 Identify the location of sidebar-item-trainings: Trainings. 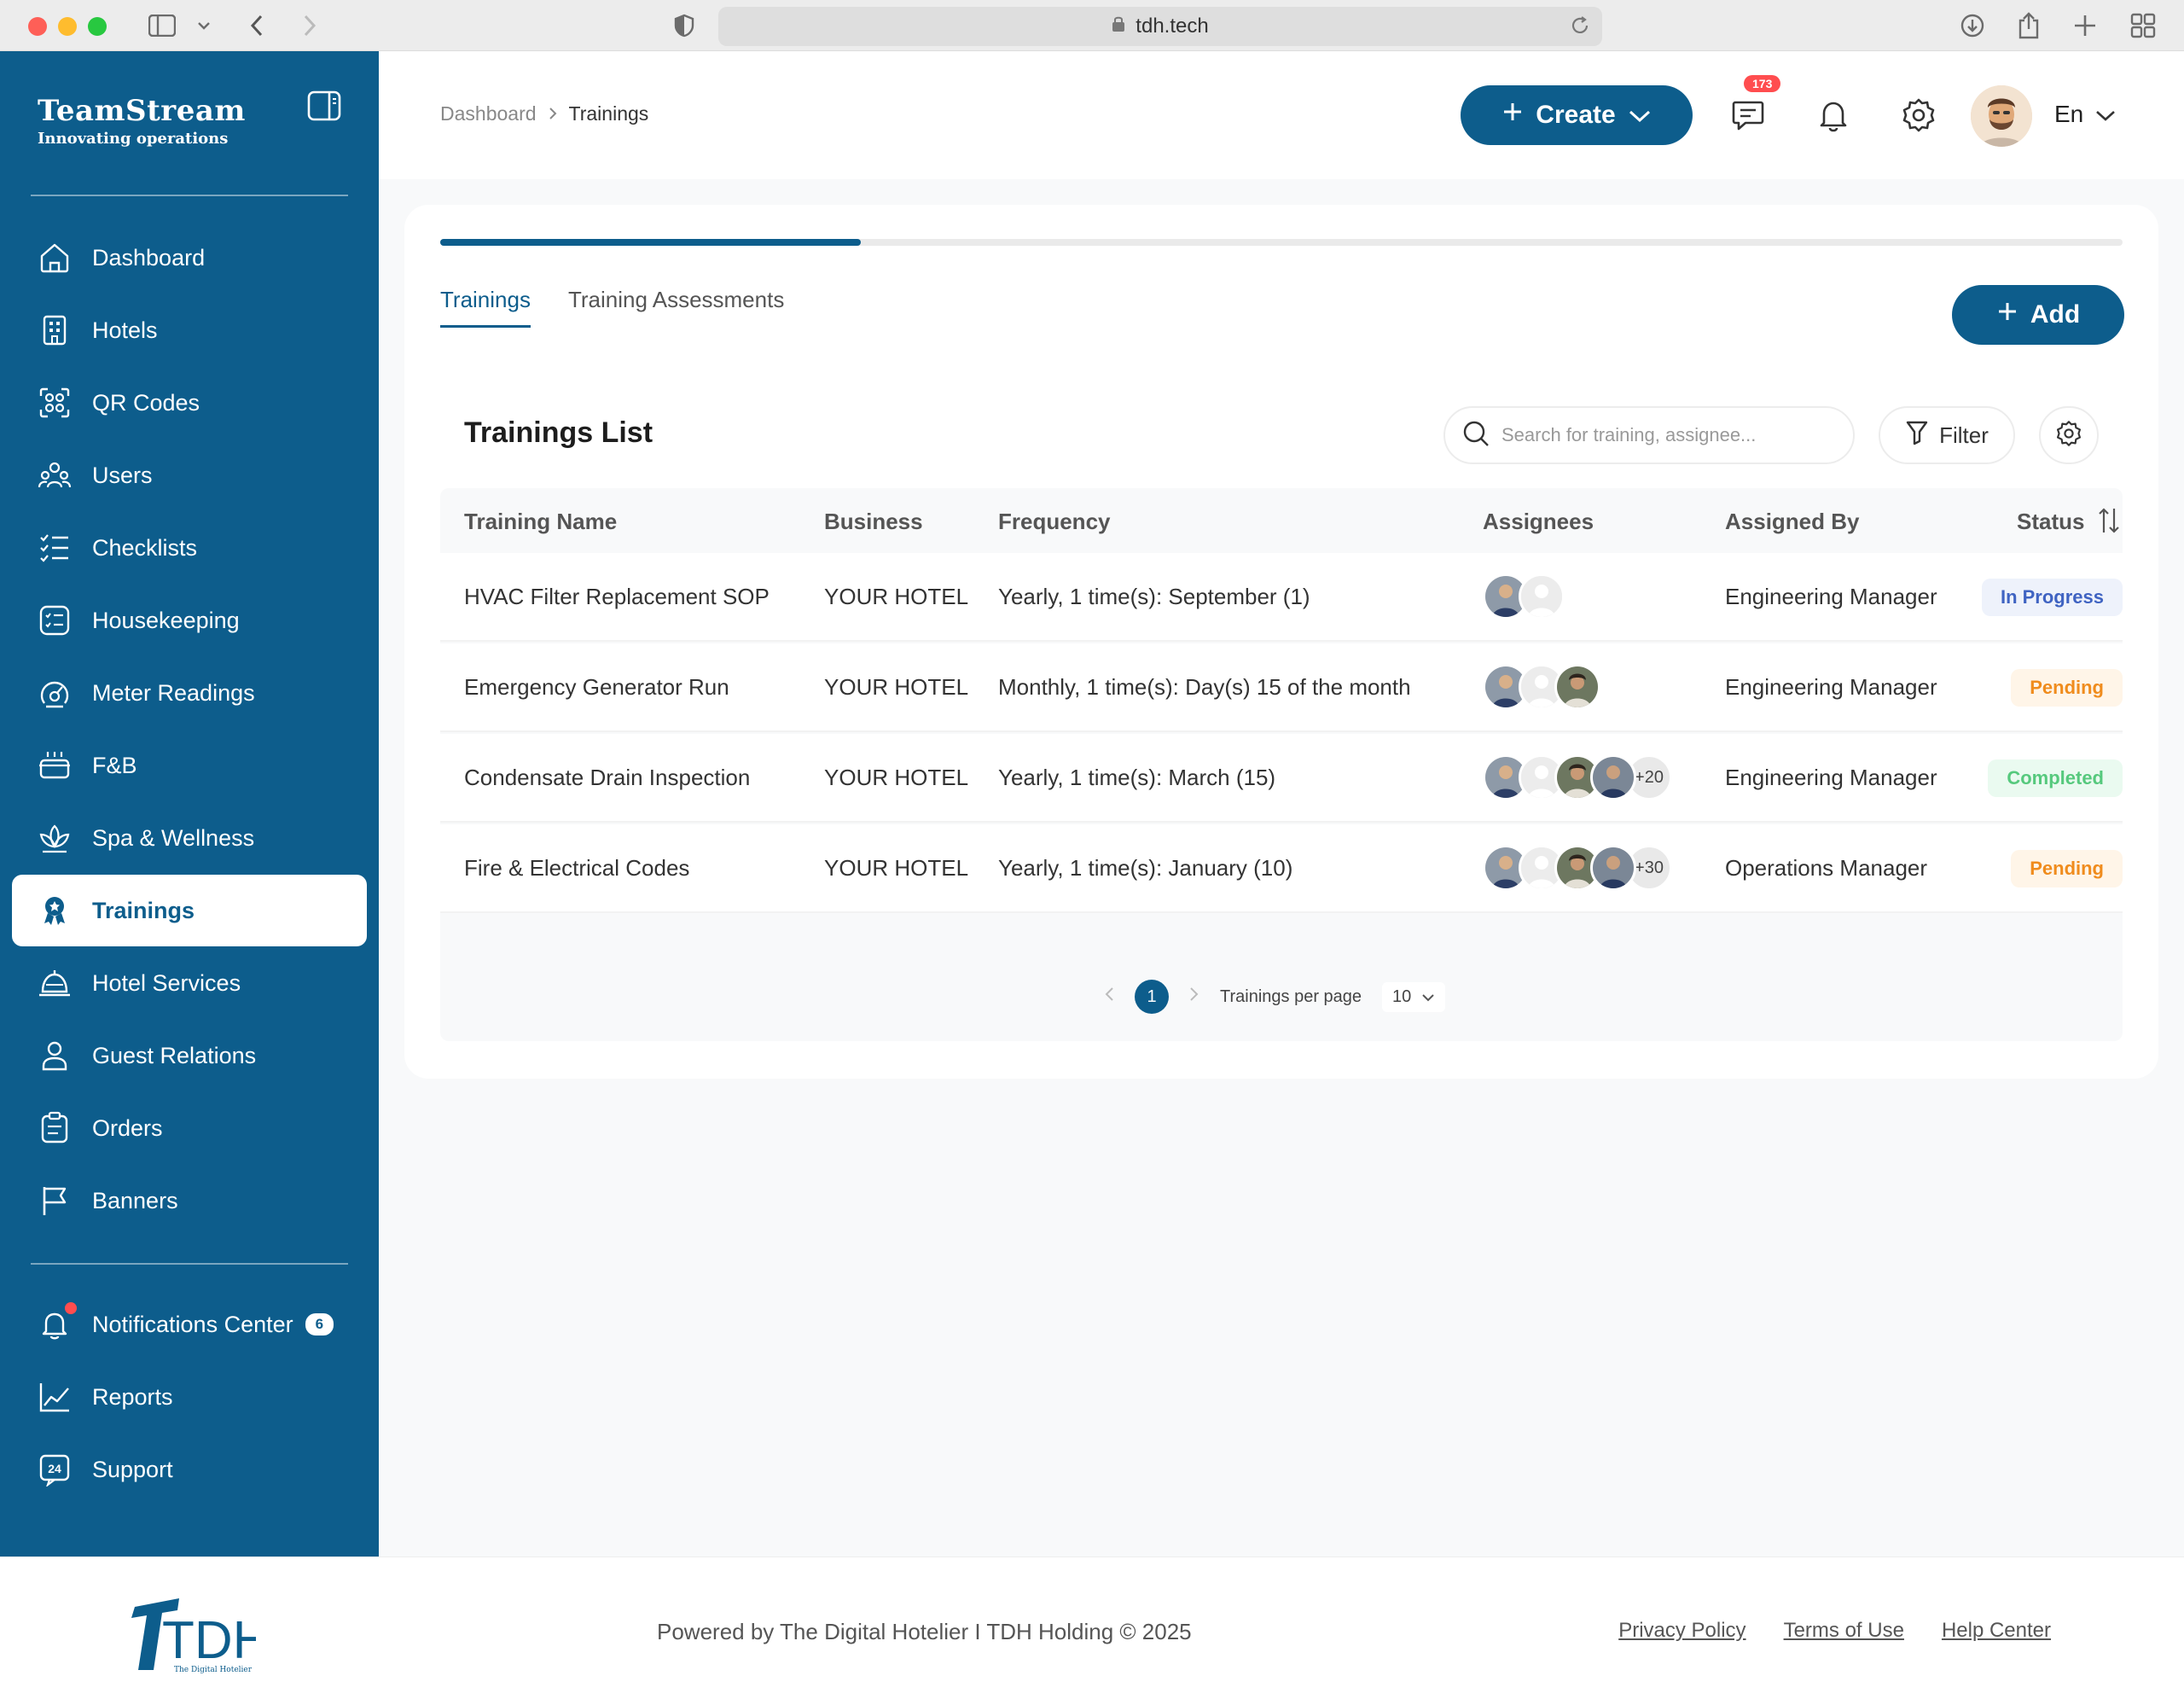
(189, 911).